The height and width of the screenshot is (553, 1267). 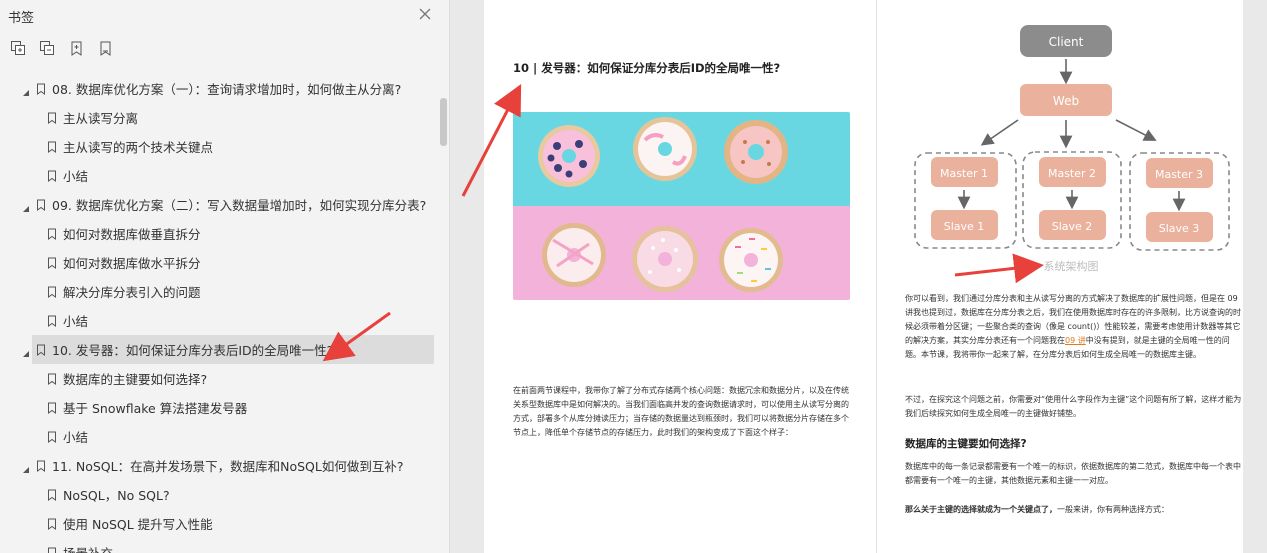 What do you see at coordinates (224, 233) in the screenshot?
I see `bookmark-section: 如何对数据库做垂直拆分` at bounding box center [224, 233].